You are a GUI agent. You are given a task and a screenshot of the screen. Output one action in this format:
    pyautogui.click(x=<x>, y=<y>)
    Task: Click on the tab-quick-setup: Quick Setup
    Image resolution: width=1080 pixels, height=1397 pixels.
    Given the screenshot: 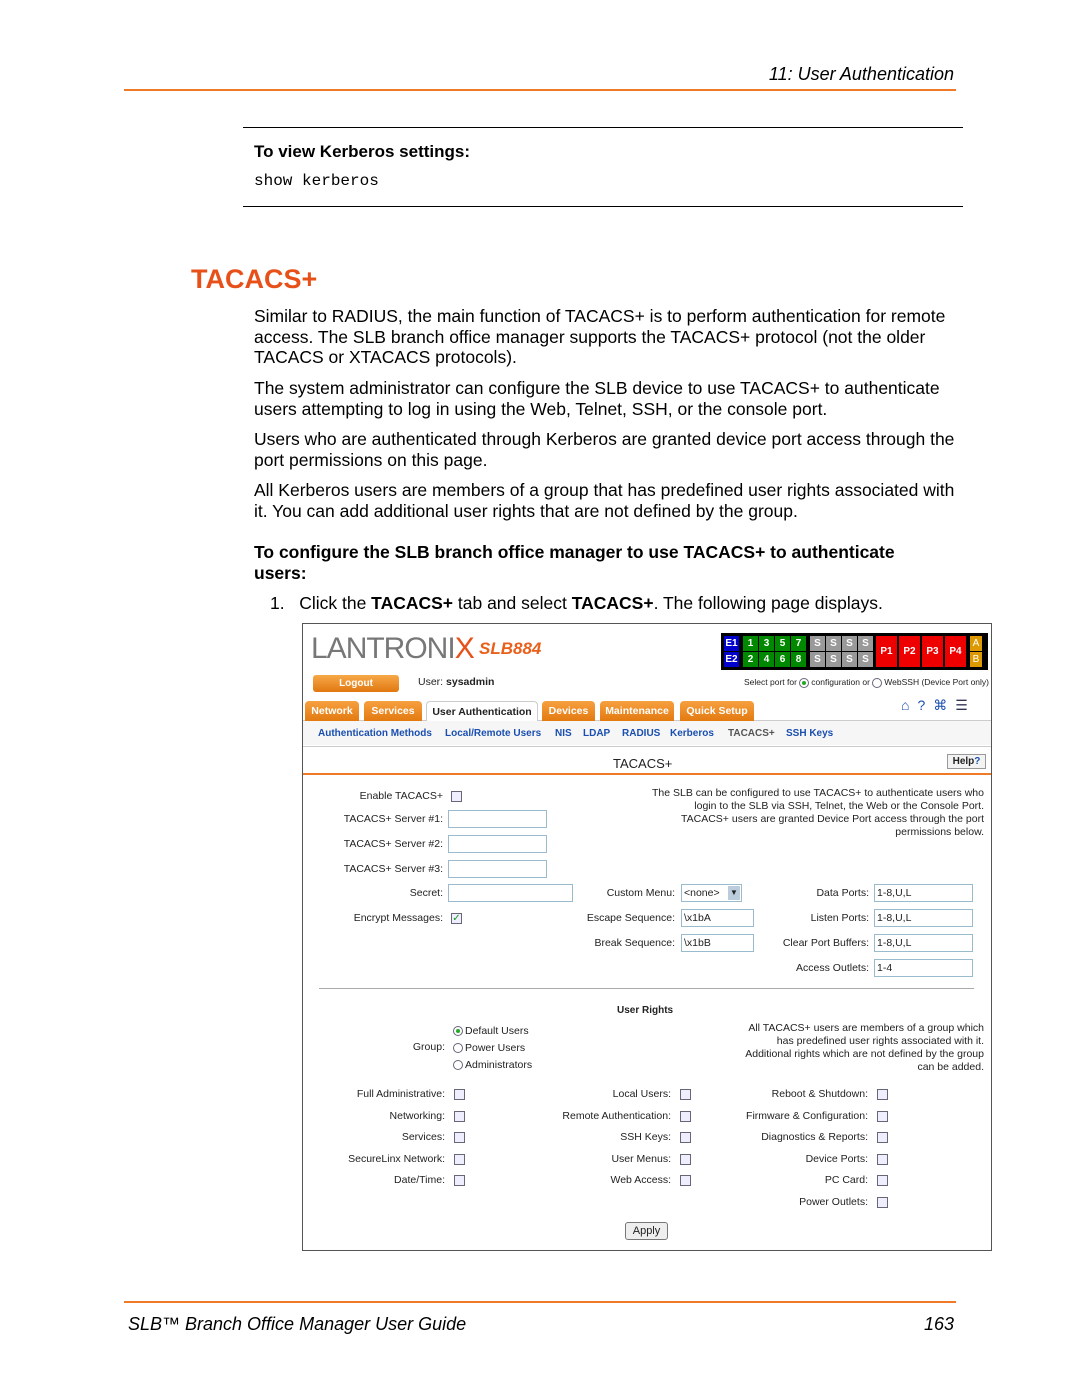 What is the action you would take?
    pyautogui.click(x=717, y=711)
    